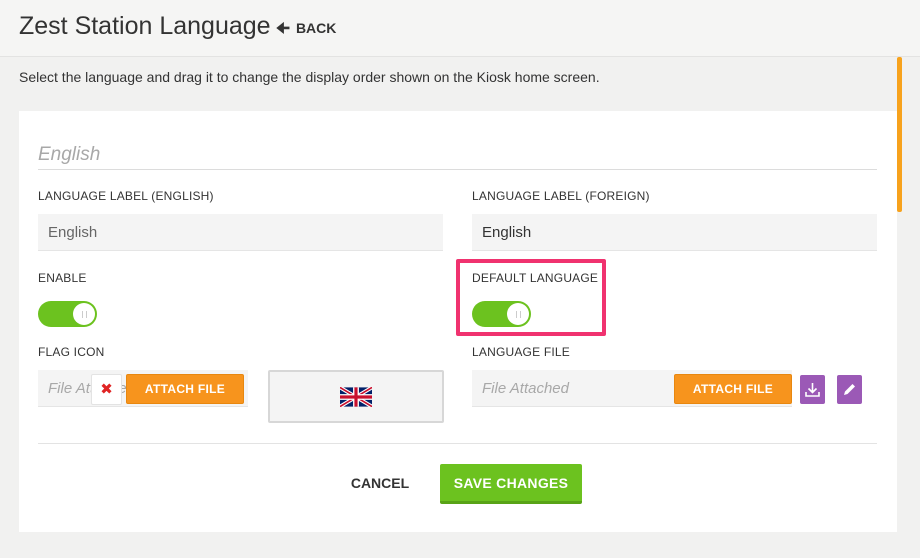 Image resolution: width=920 pixels, height=558 pixels. I want to click on heading-underline, so click(457, 169).